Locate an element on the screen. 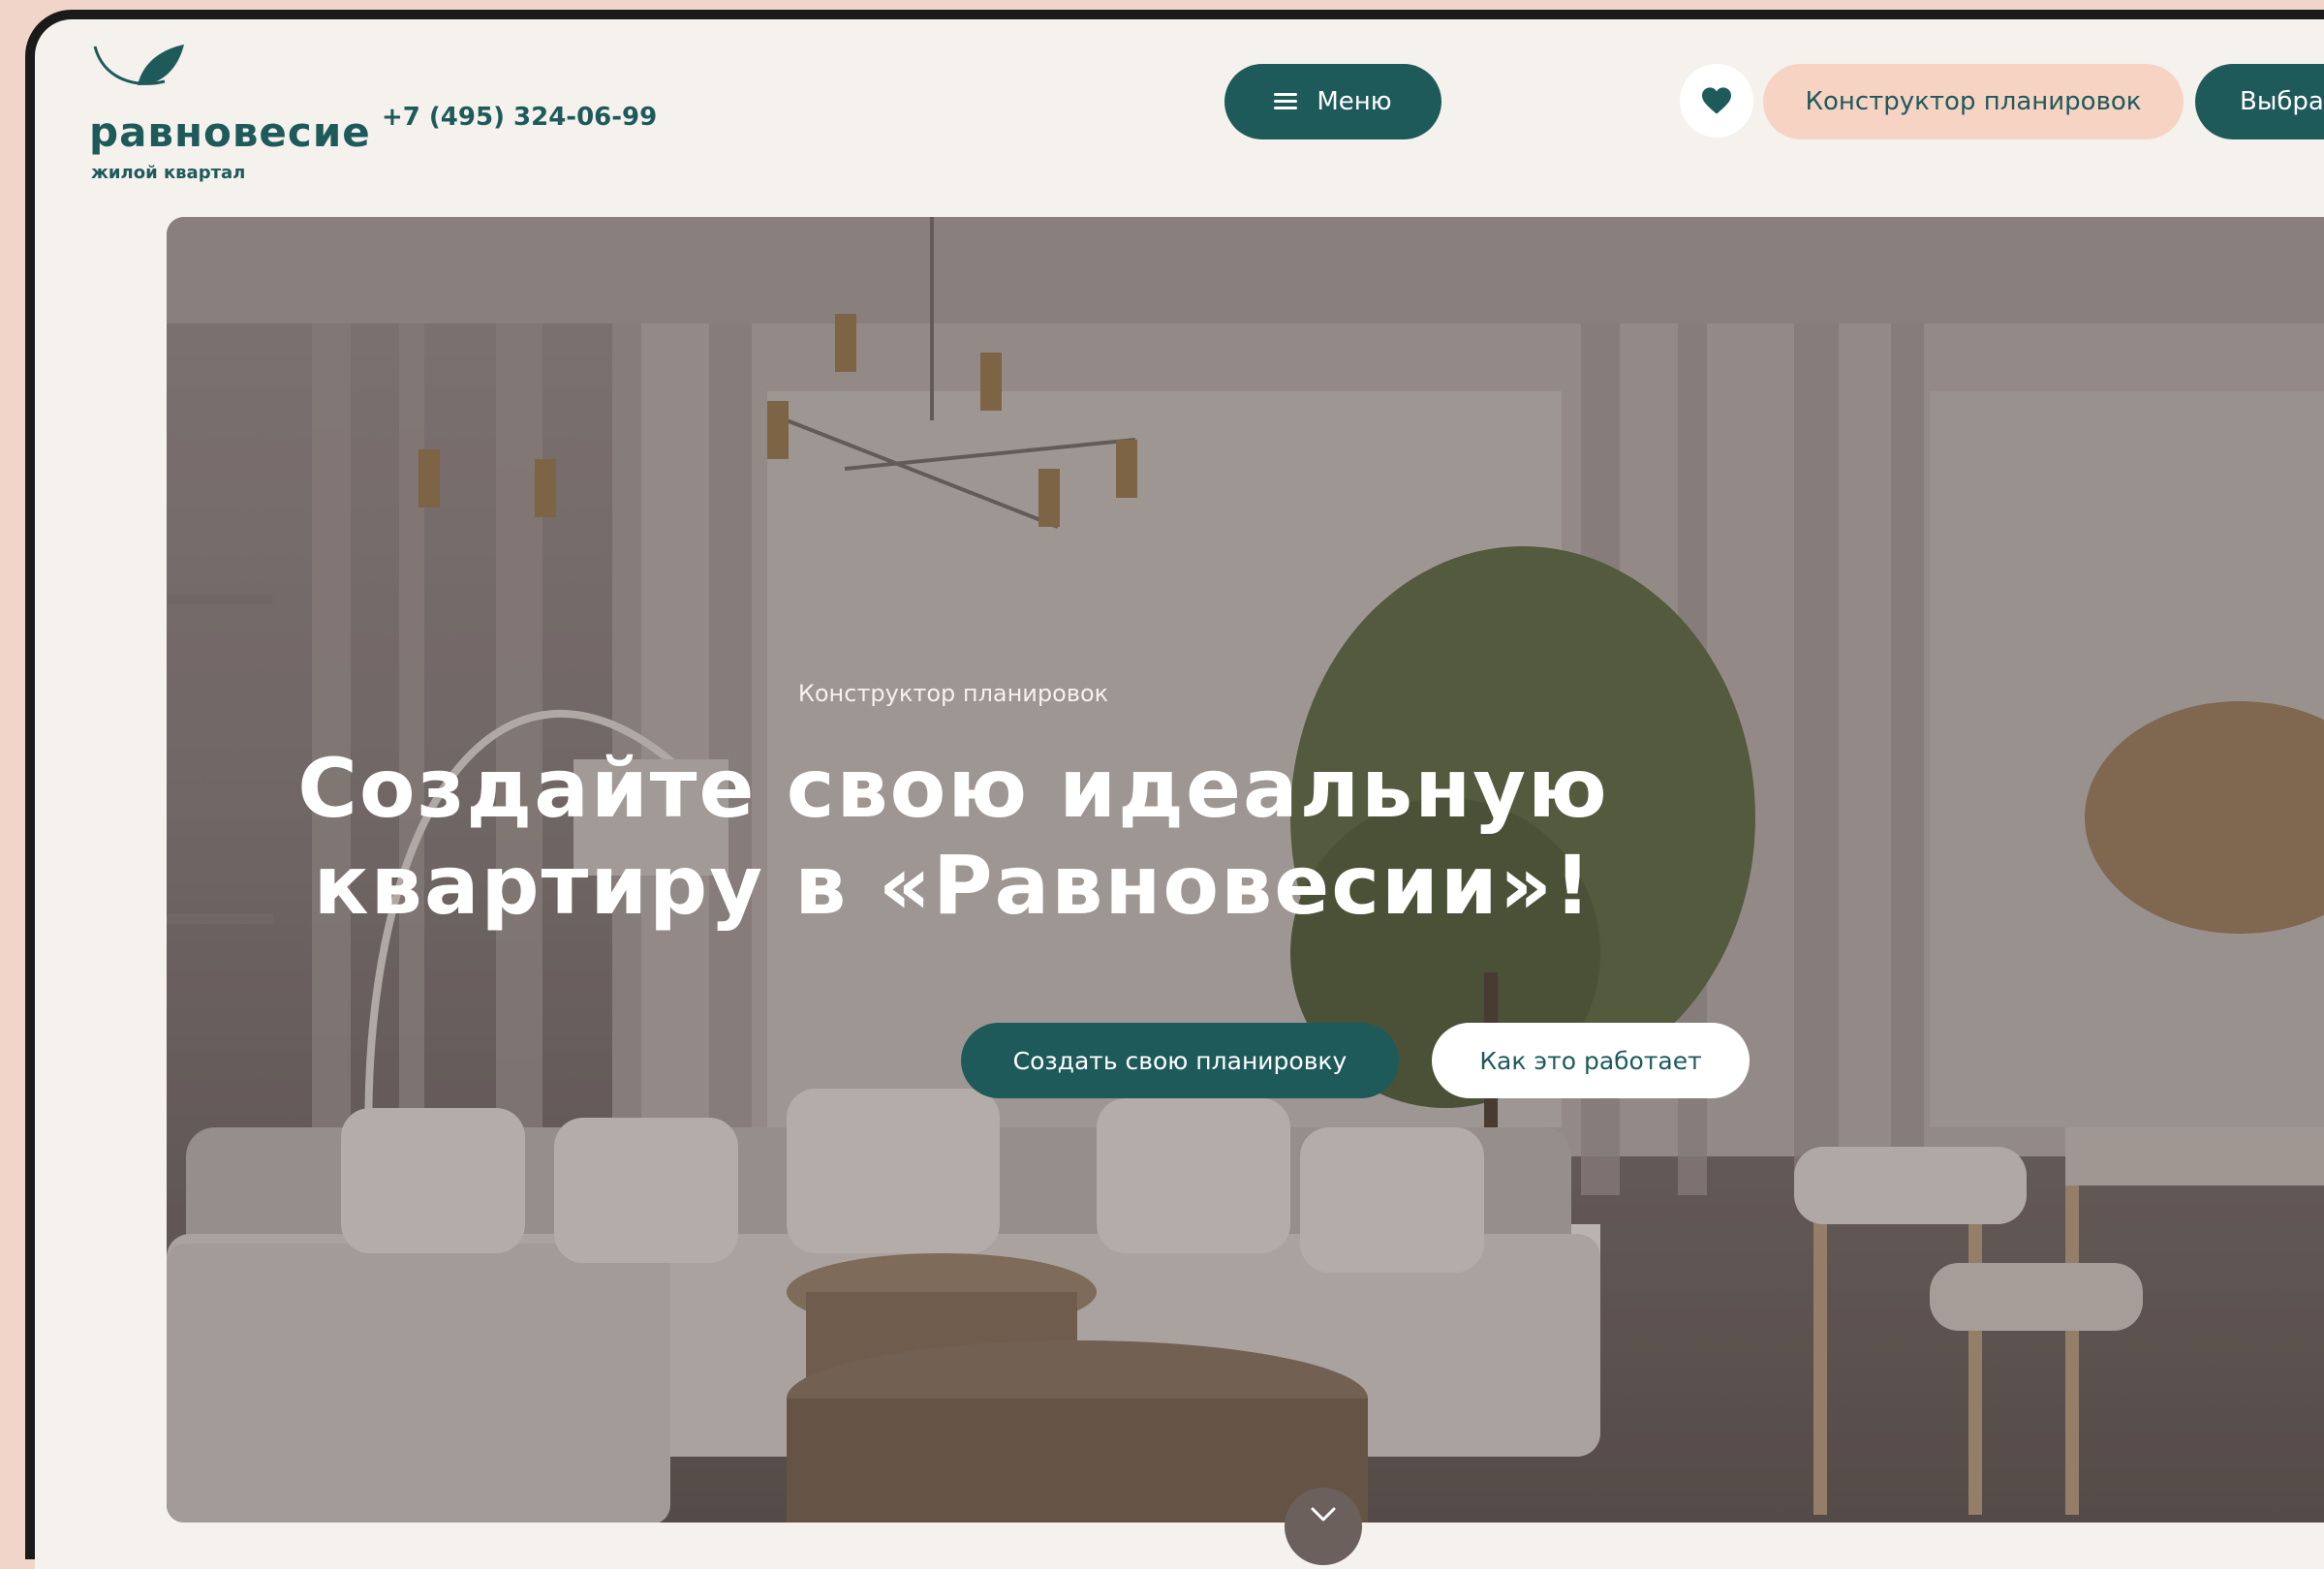  hero-kicker: Конструктор планировок is located at coordinates (953, 693).